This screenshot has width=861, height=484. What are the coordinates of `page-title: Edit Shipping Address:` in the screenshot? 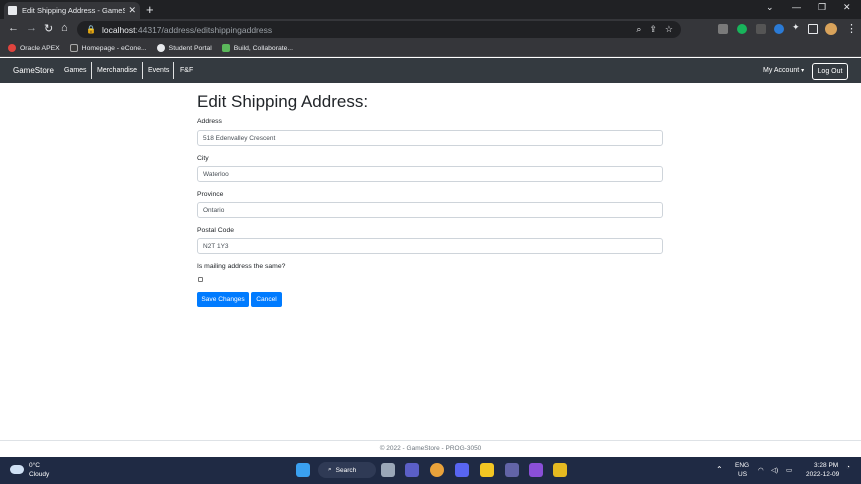 It's located at (283, 101).